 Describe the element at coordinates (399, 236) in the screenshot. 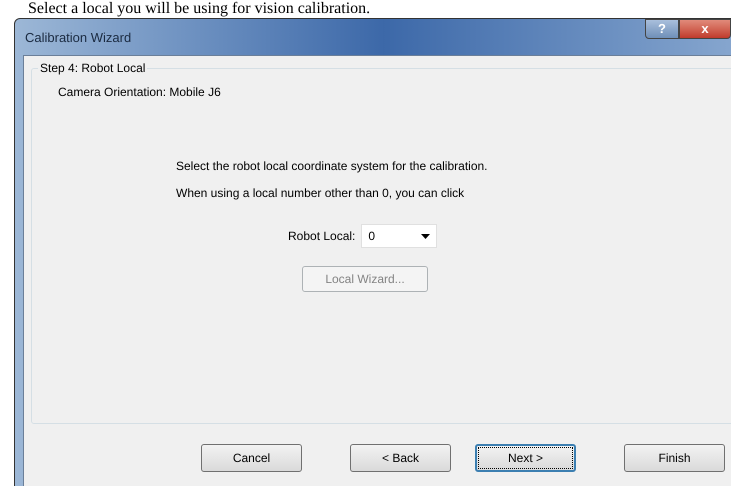

I see `robot-local-dropdown: 0` at that location.